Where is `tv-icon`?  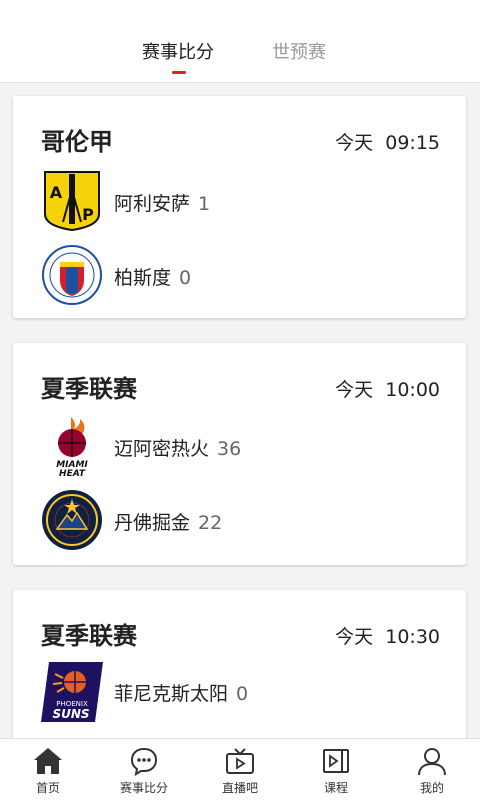
tv-icon is located at coordinates (240, 761).